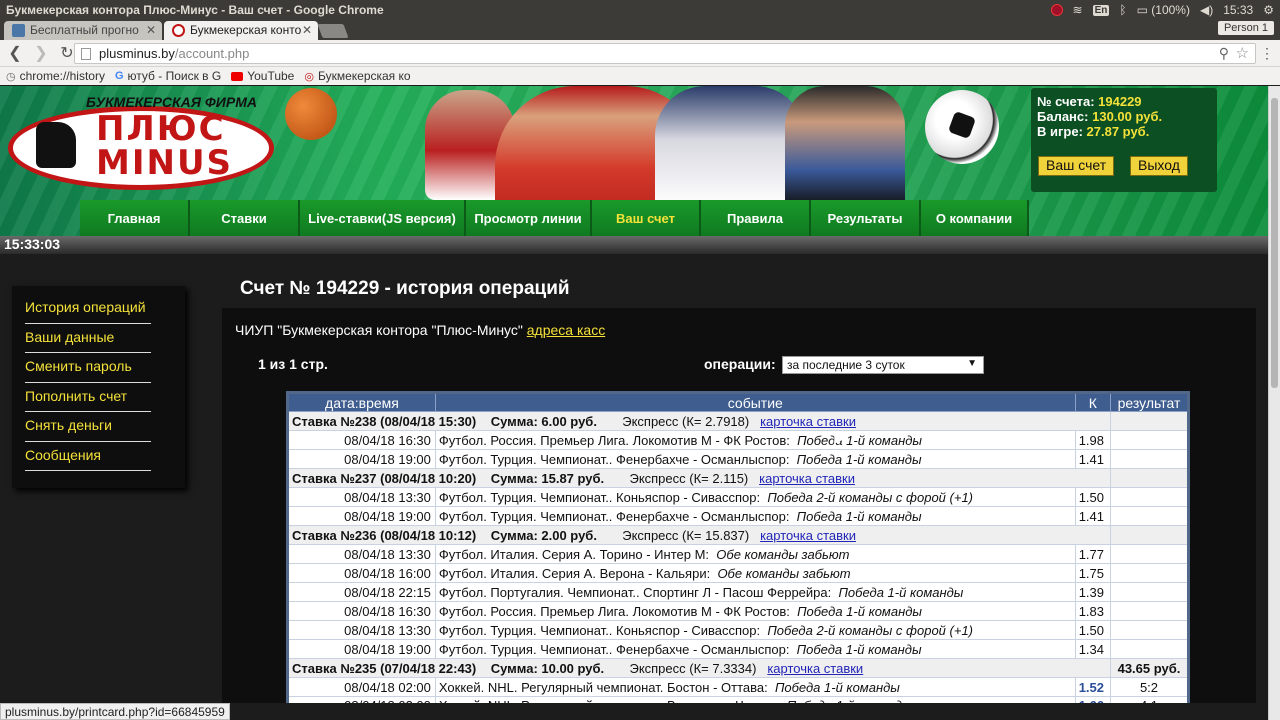  What do you see at coordinates (245, 218) in the screenshot?
I see `nav-bets: Ставки` at bounding box center [245, 218].